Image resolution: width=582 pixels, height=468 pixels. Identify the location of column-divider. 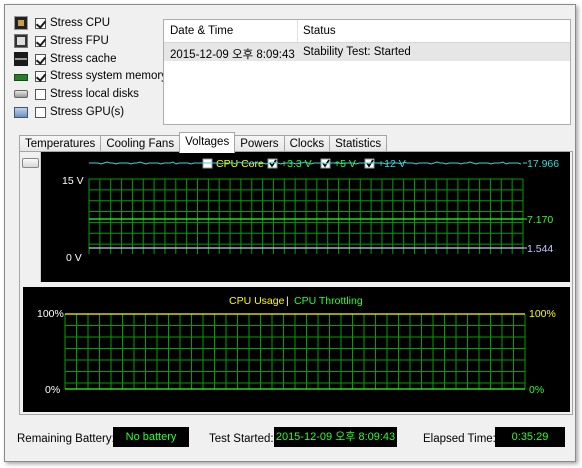
(297, 31).